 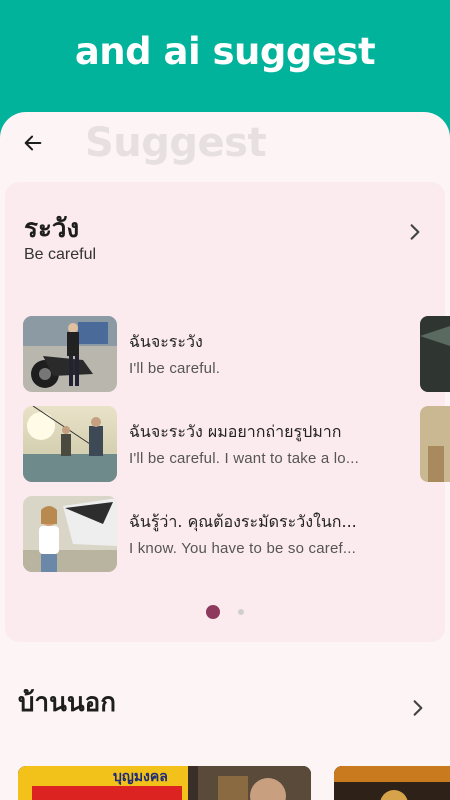 I want to click on example-thumbnail-motorcycle, so click(x=70, y=354).